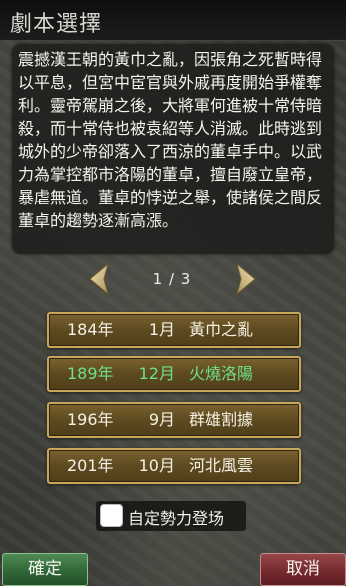 The height and width of the screenshot is (586, 346). I want to click on custom-forces-checkbox, so click(111, 515).